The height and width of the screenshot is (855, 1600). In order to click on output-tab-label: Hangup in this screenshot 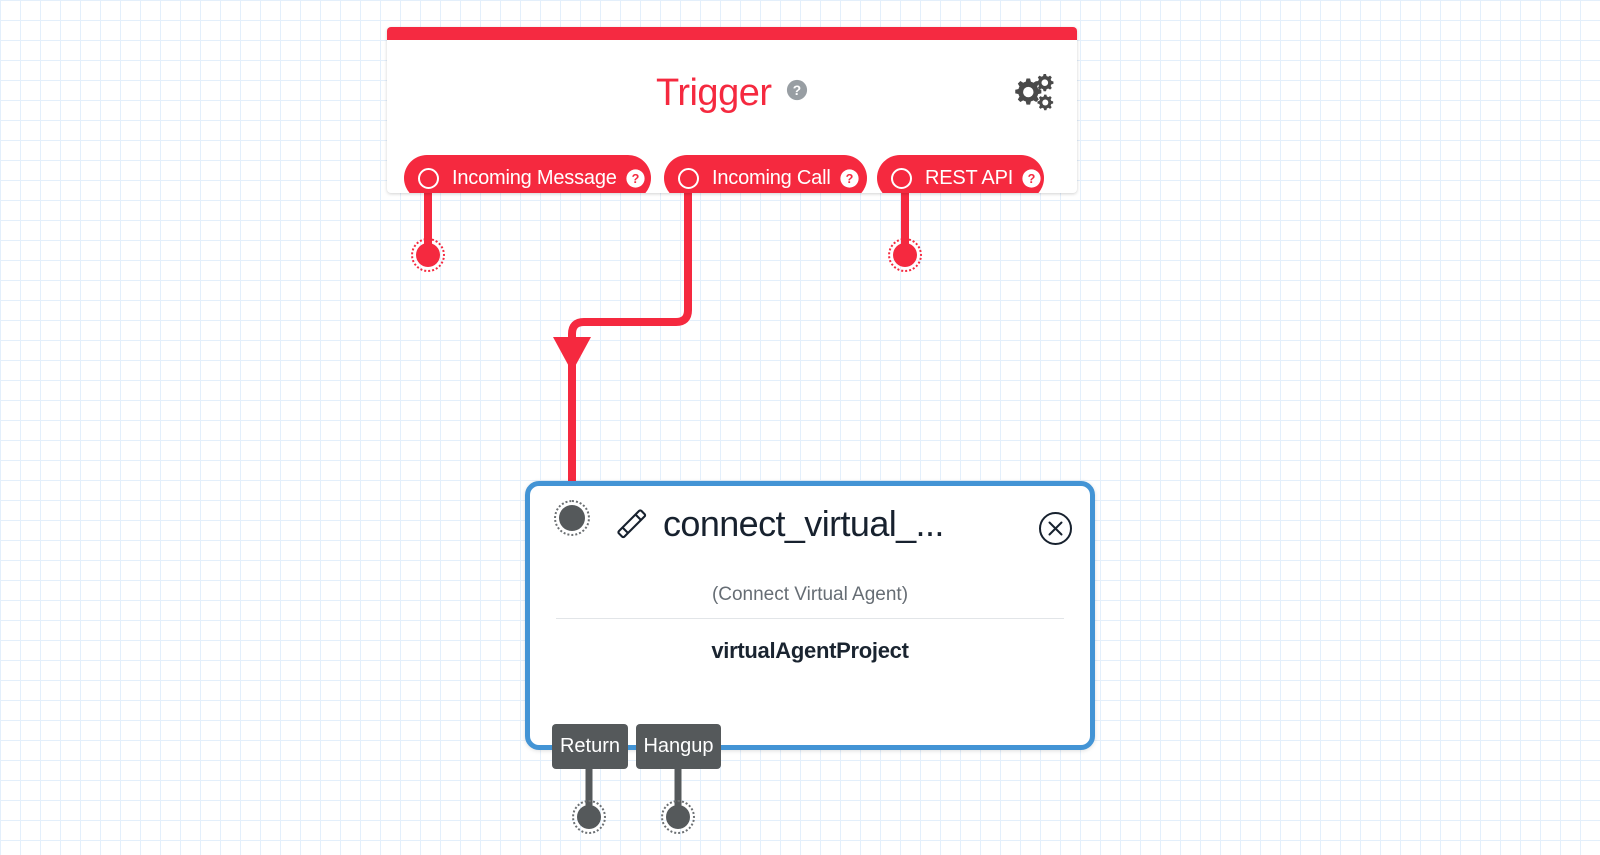, I will do `click(678, 746)`.